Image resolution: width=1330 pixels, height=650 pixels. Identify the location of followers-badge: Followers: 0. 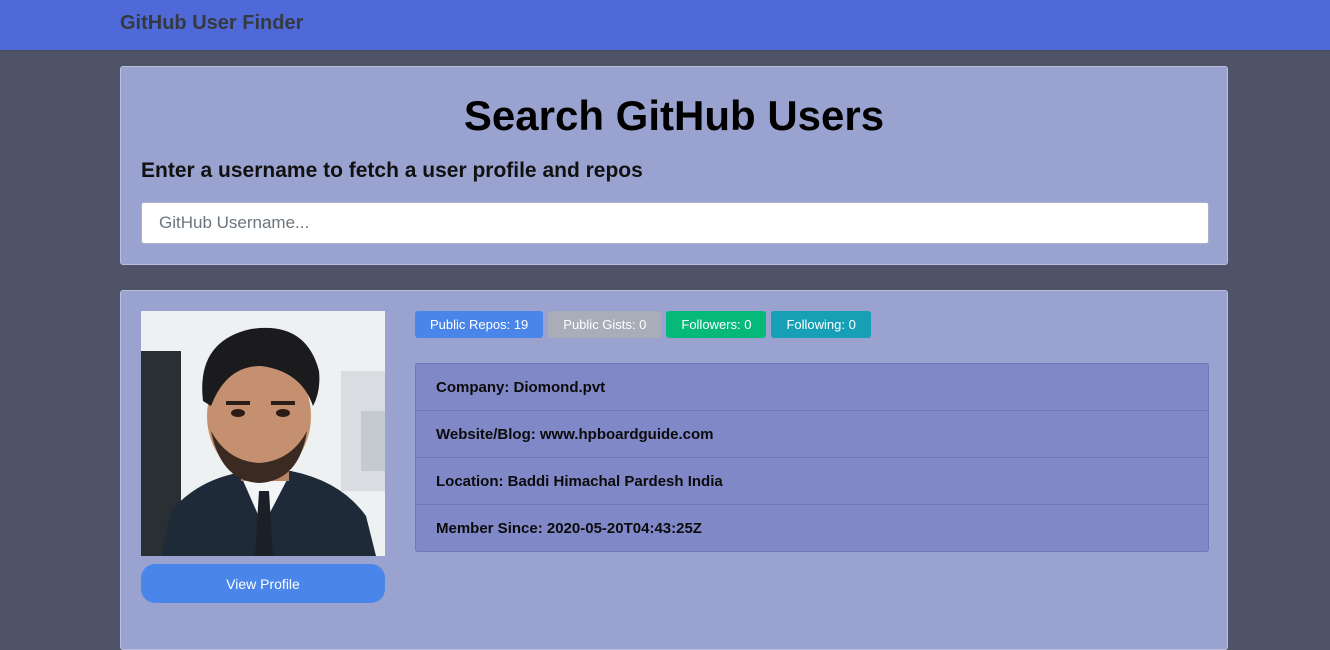
(716, 324).